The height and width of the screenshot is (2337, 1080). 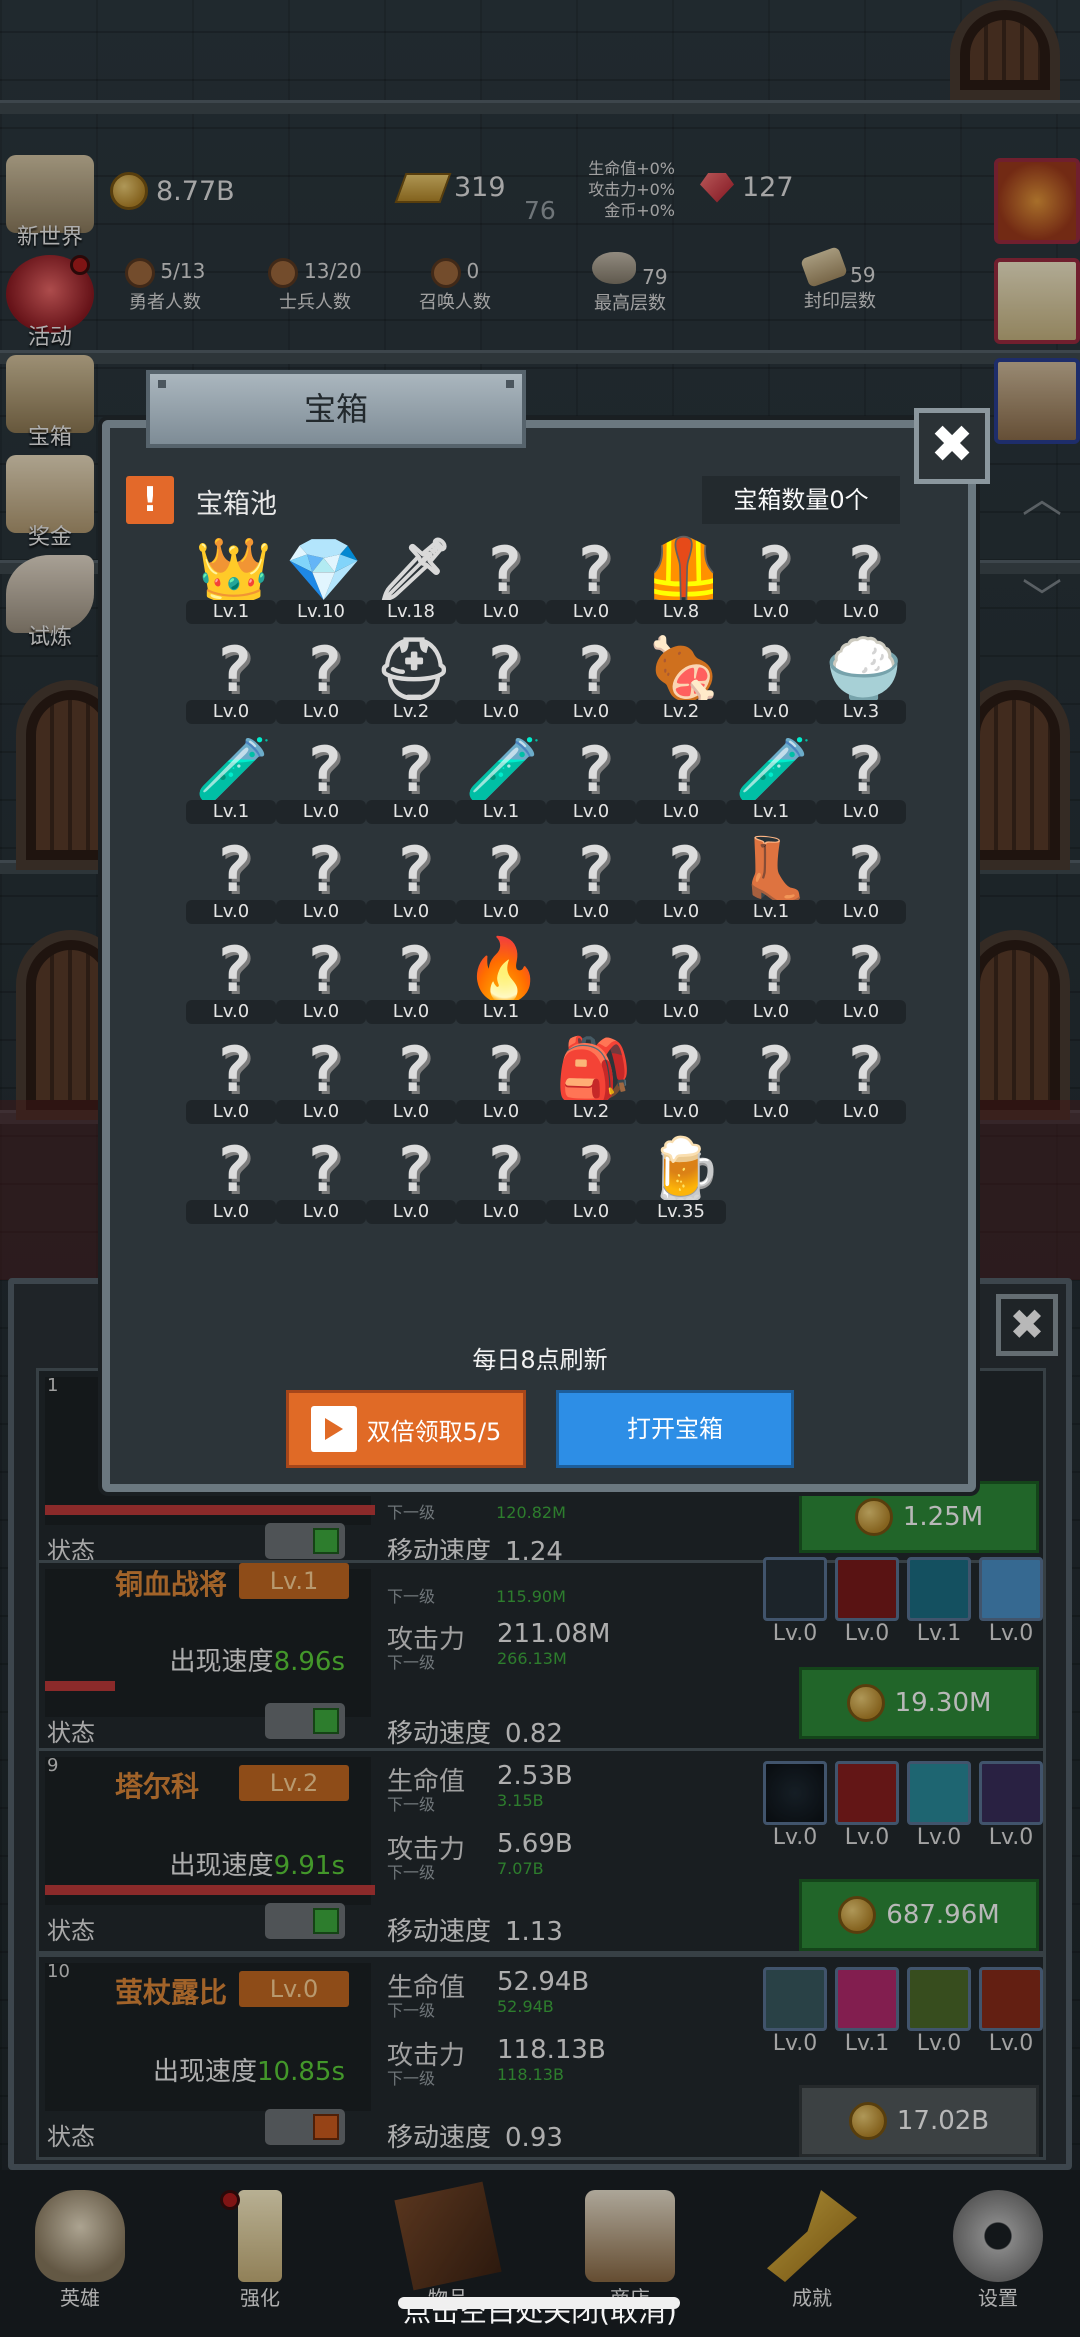 I want to click on chest-item: 👢 Lv.1, so click(x=771, y=880).